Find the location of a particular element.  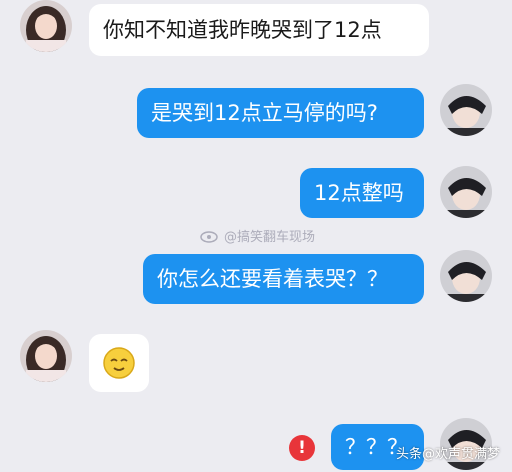

watermark: @搞笑翻车现场 is located at coordinates (257, 235).